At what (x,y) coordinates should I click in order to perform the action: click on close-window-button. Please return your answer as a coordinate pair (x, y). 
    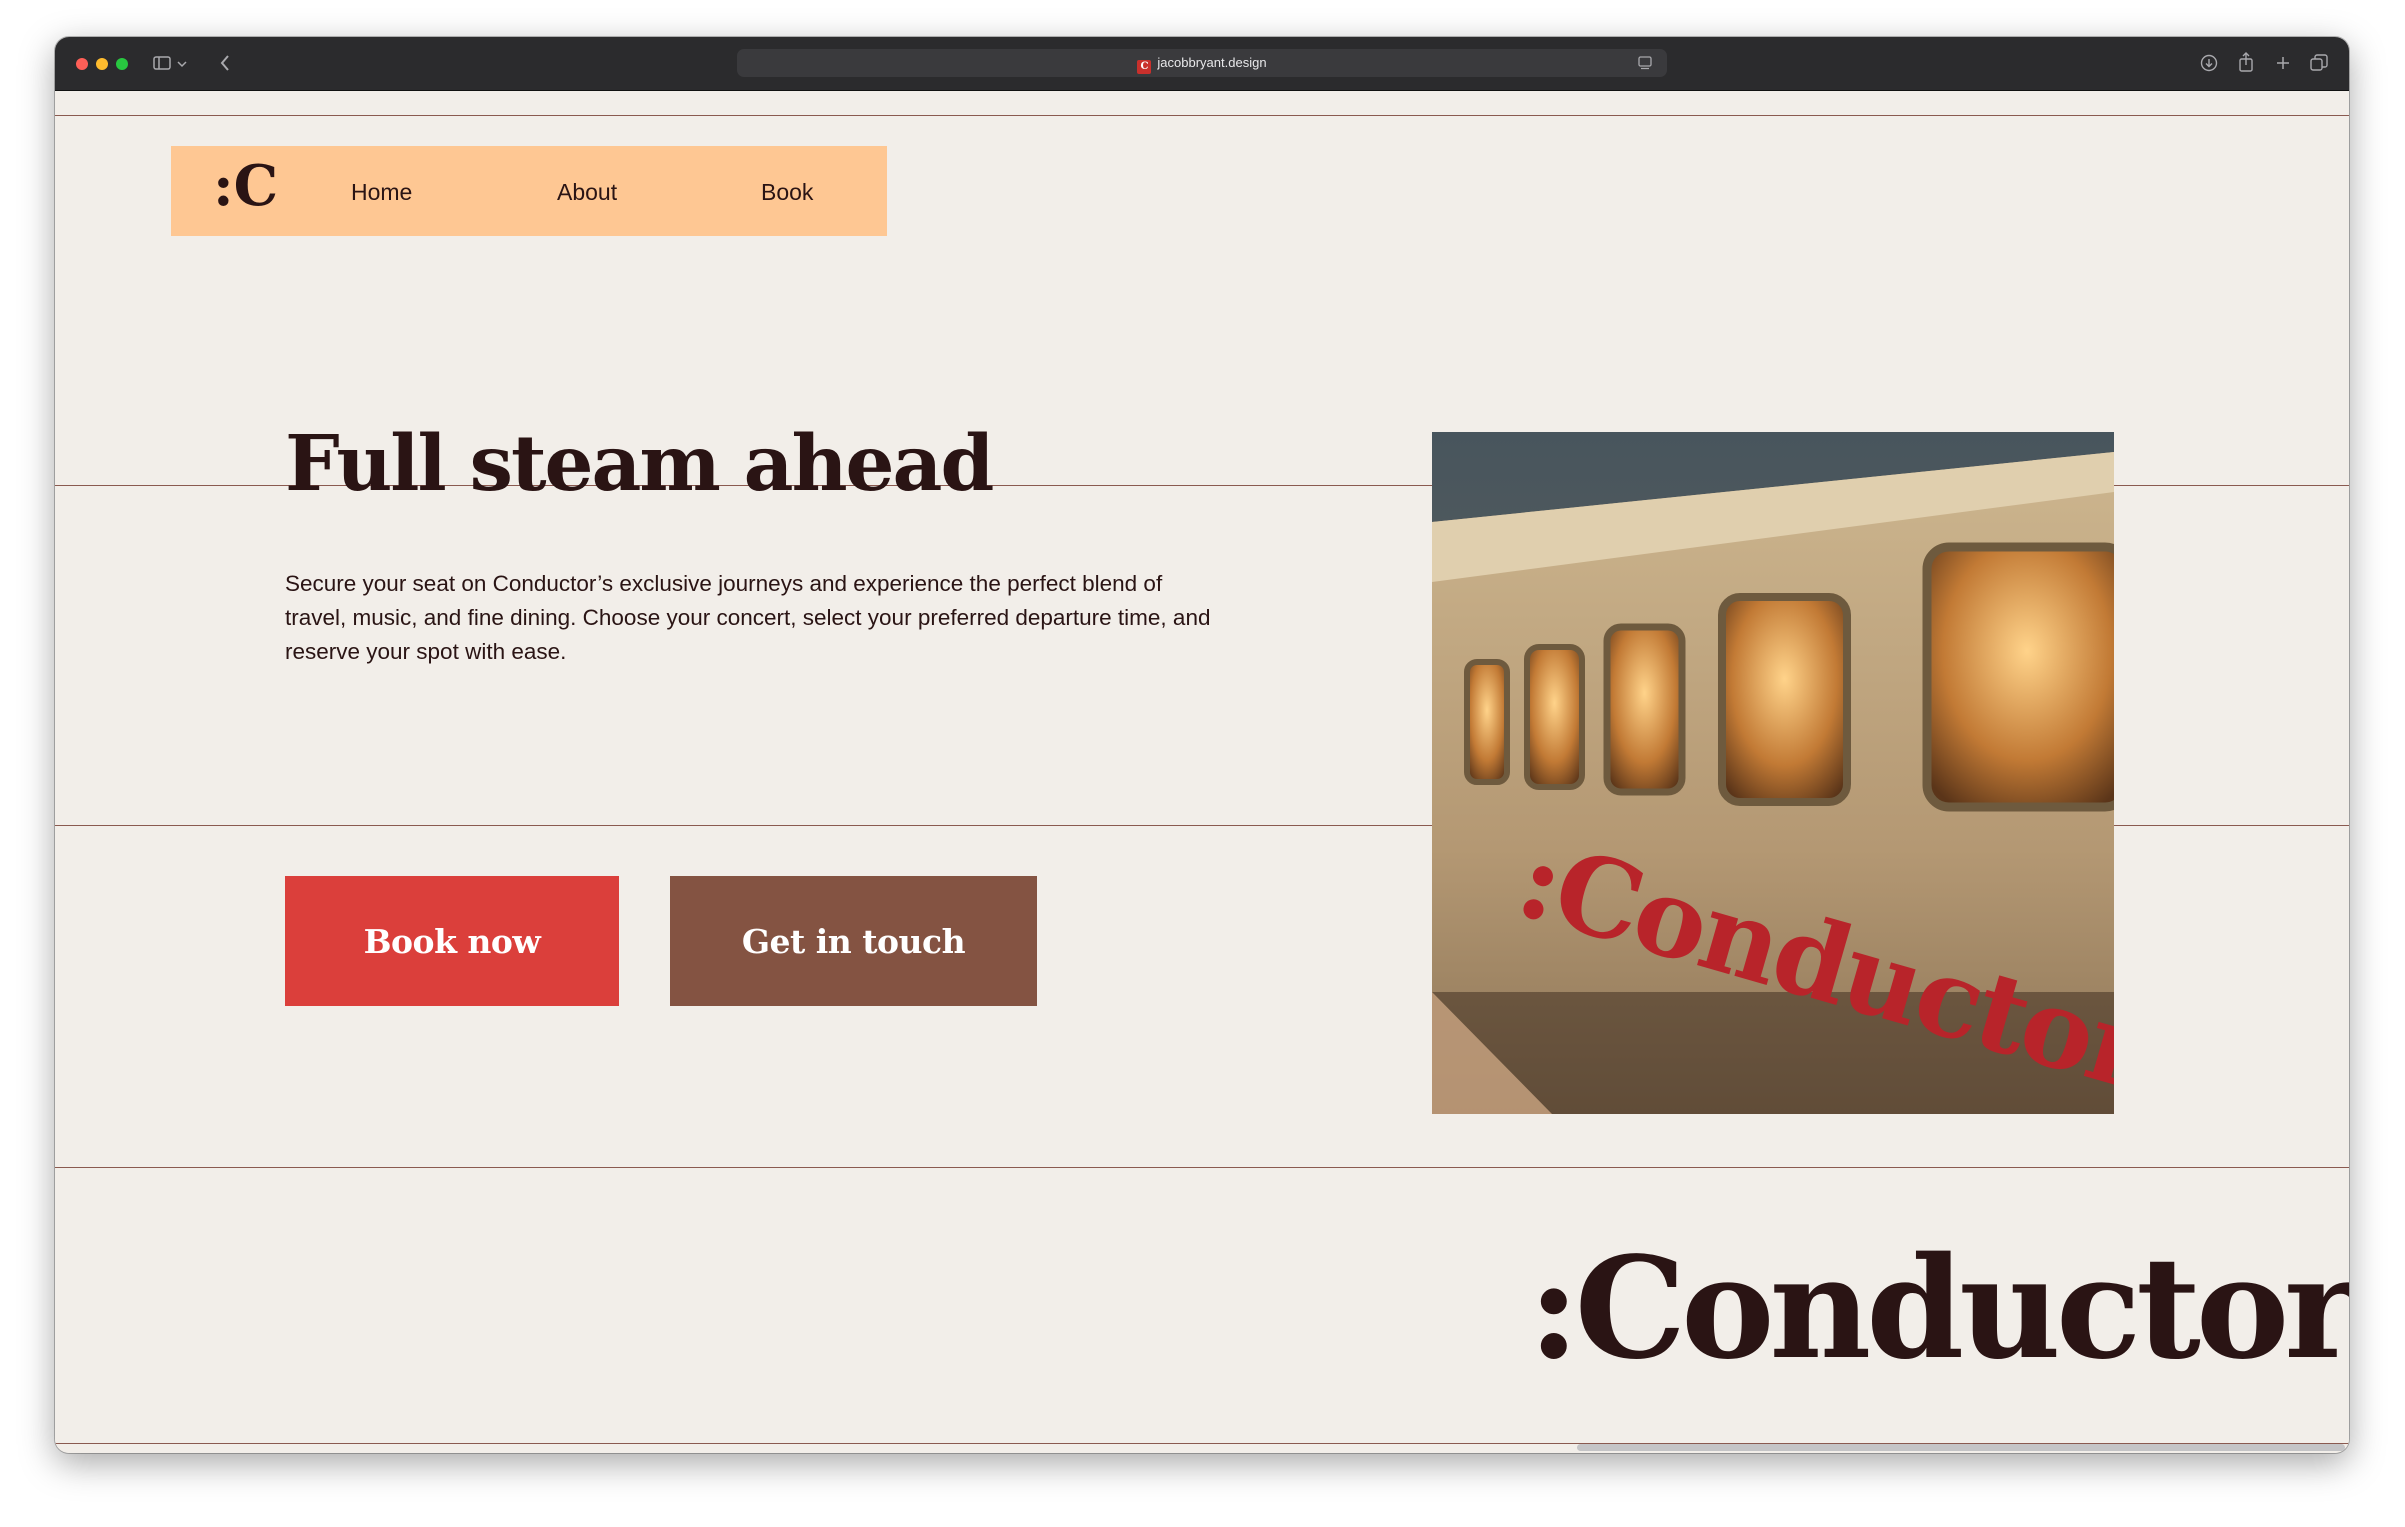
    Looking at the image, I should click on (82, 64).